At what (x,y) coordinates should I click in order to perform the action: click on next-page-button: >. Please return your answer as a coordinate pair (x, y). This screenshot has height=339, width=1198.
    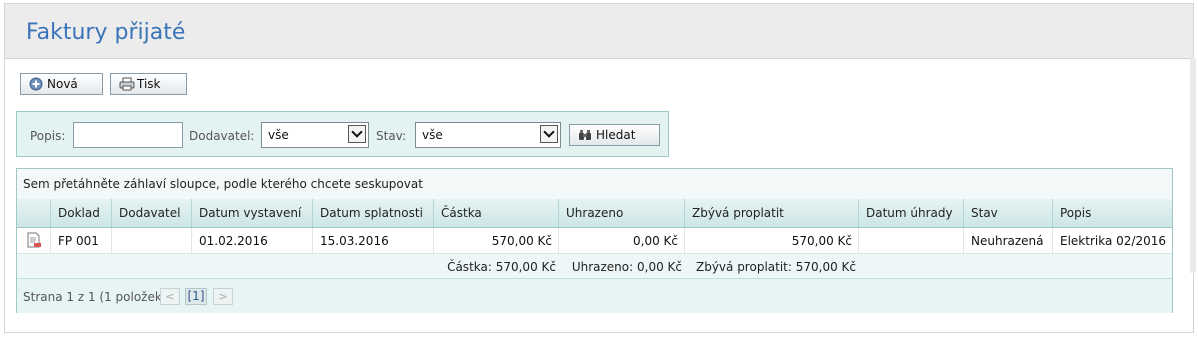
    Looking at the image, I should click on (223, 296).